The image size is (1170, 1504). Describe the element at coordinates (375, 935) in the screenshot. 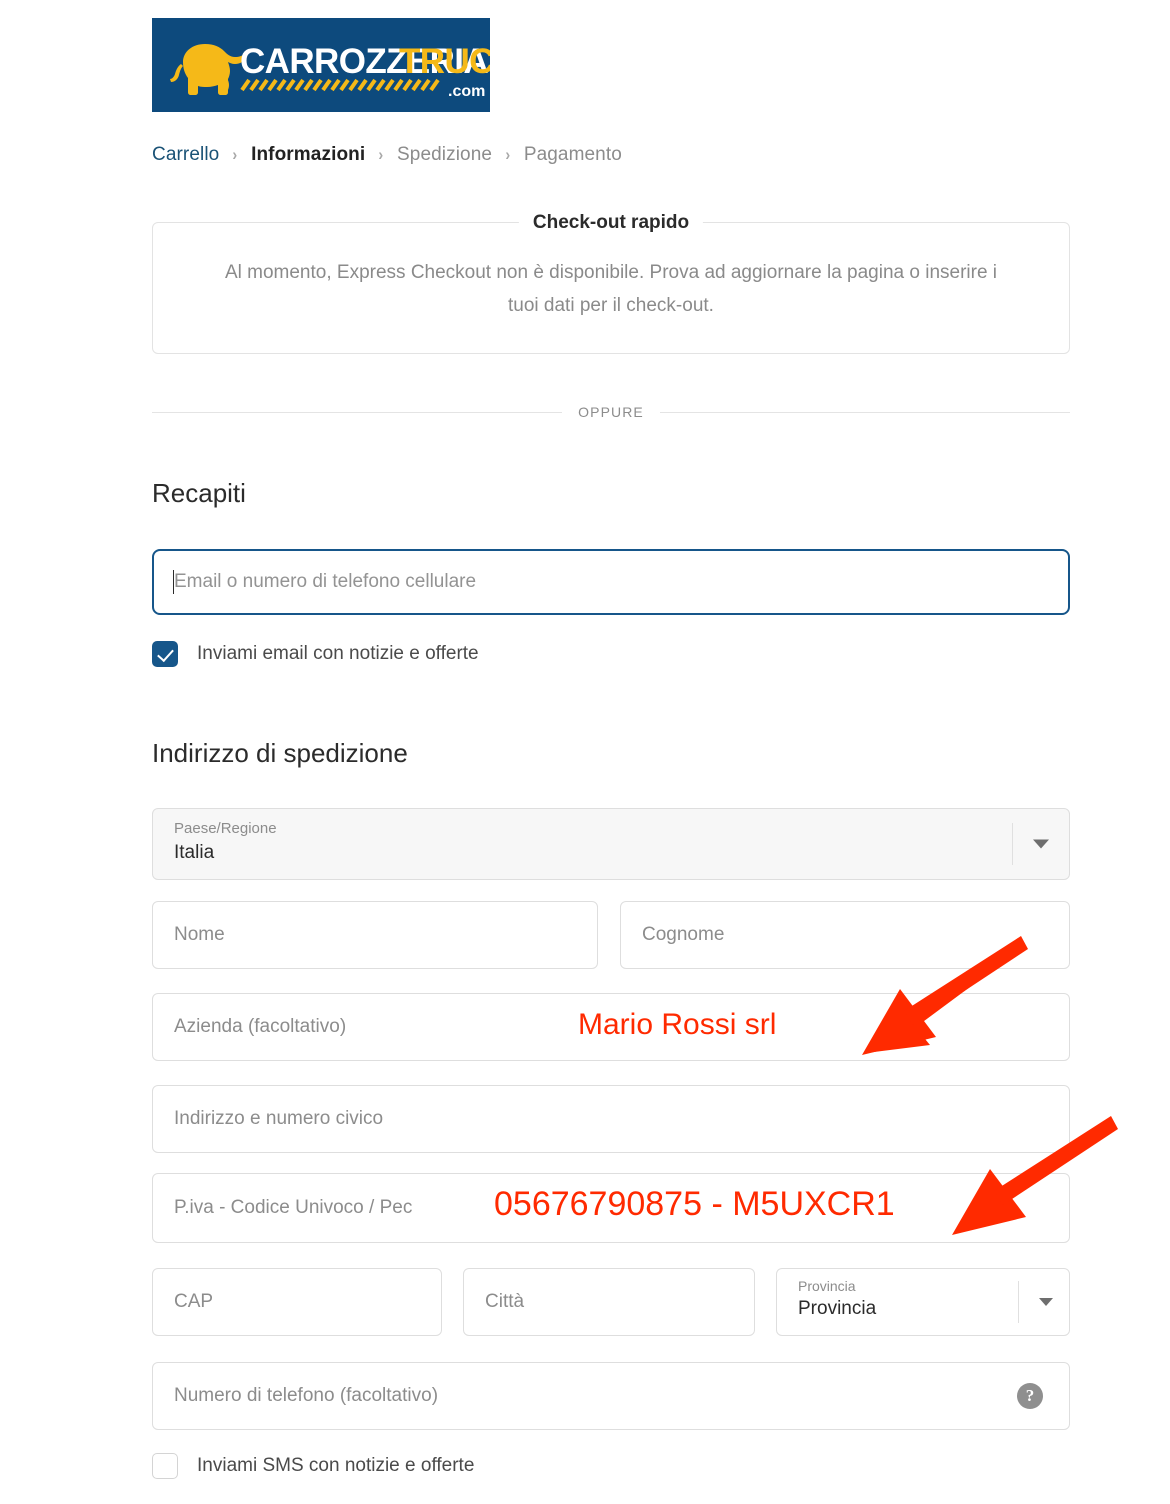

I see `first-name-input: Nome` at that location.